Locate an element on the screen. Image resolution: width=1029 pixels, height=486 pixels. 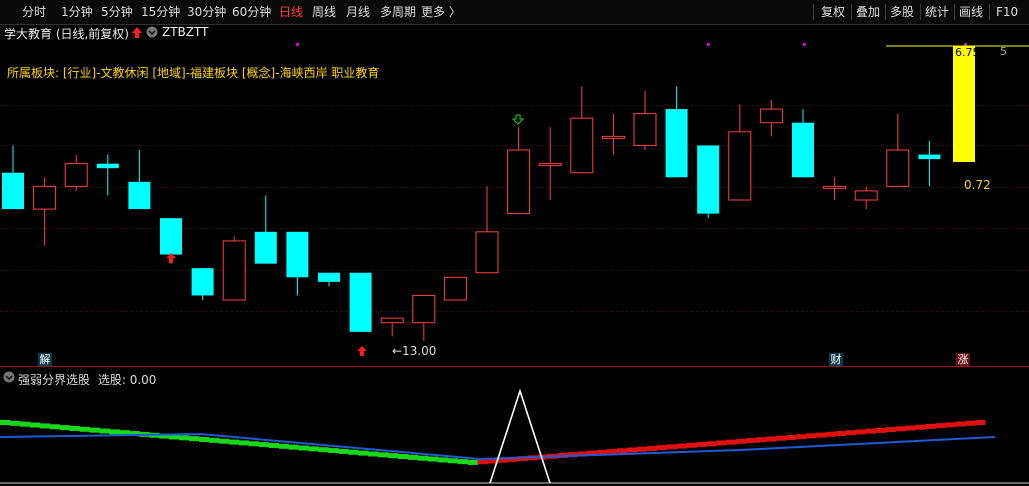
yellow-bar is located at coordinates (964, 104).